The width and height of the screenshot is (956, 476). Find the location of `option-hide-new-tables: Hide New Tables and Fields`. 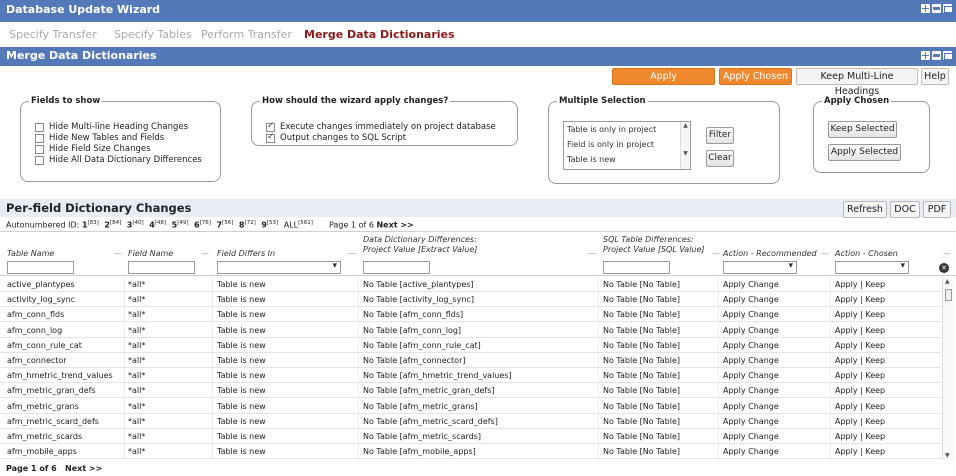

option-hide-new-tables: Hide New Tables and Fields is located at coordinates (99, 138).